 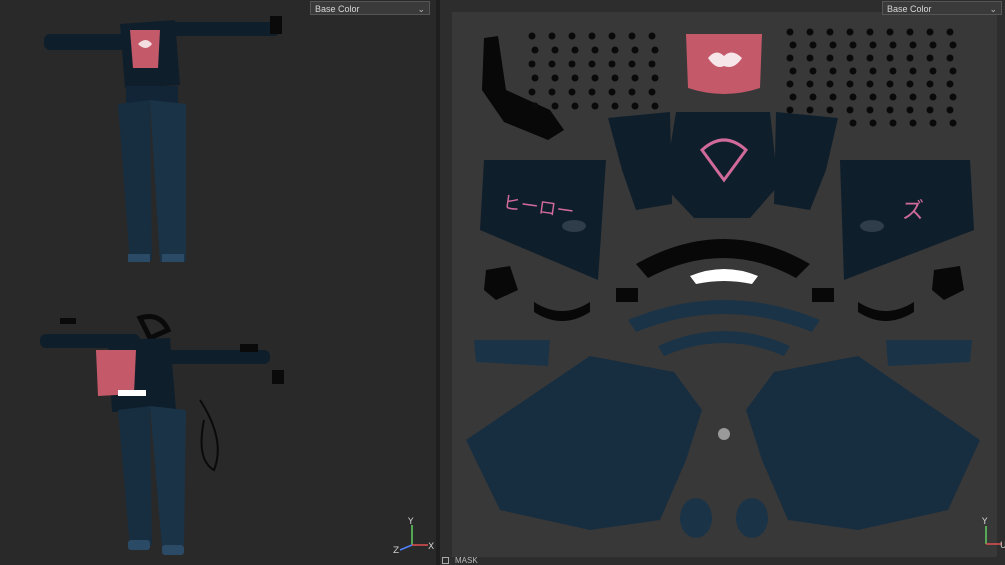 What do you see at coordinates (370, 8) in the screenshot?
I see `channel-select-3d: Base Color ⌄` at bounding box center [370, 8].